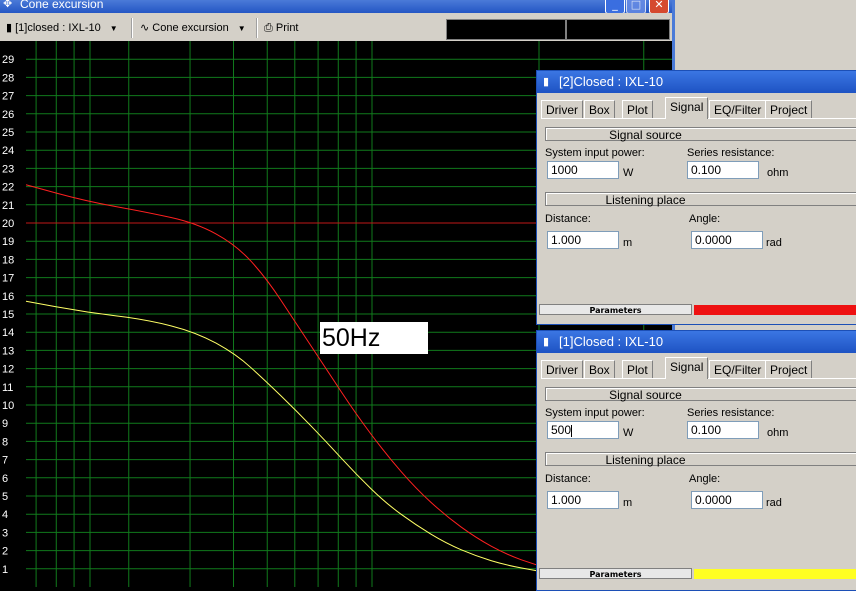  Describe the element at coordinates (5, 570) in the screenshot. I see `y-tick-label: 1` at that location.